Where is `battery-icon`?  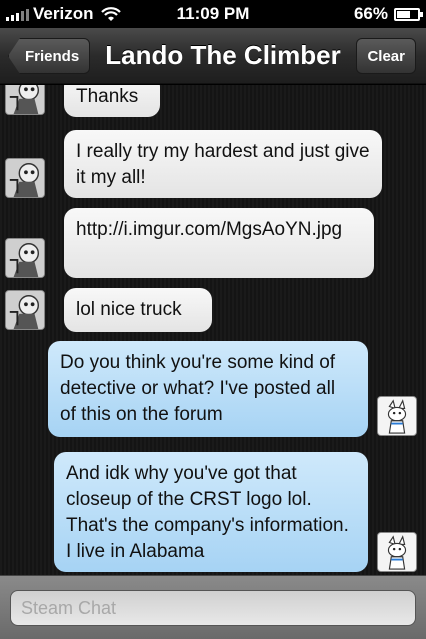
battery-icon is located at coordinates (408, 14).